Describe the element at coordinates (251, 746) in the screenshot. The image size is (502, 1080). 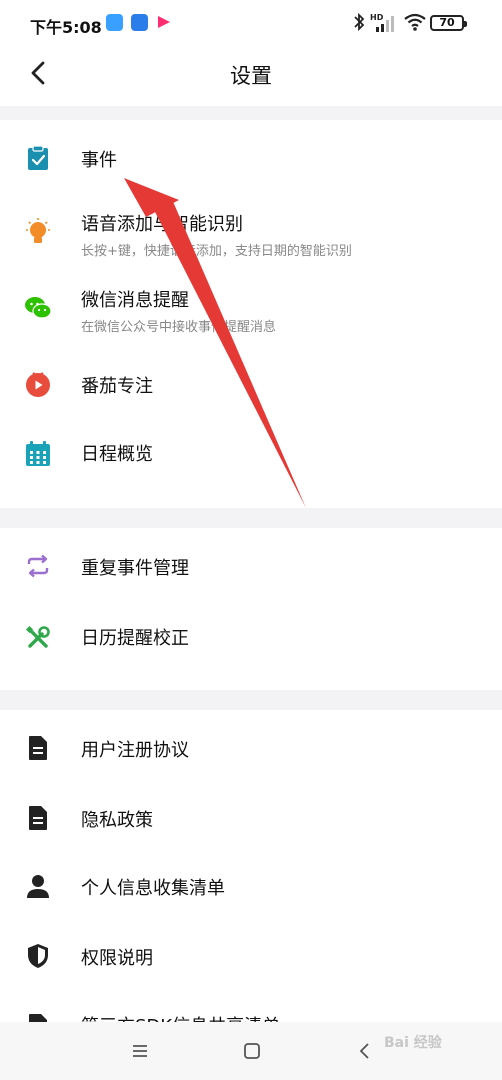
I see `settings-item-user-agreement: 用户注册协议` at that location.